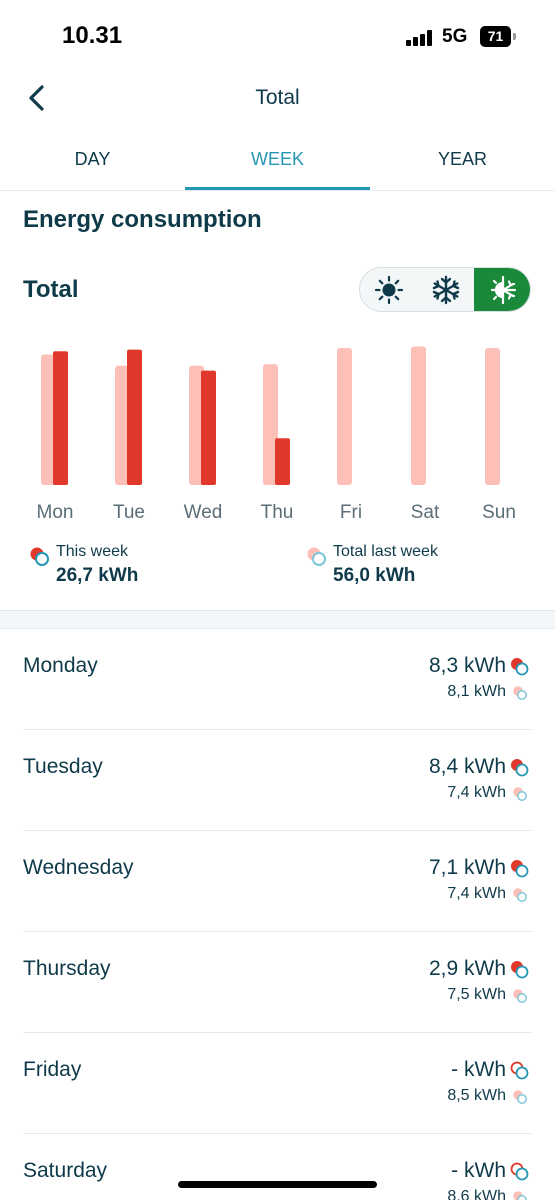 This screenshot has width=555, height=1200. I want to click on mode-toggle, so click(445, 289).